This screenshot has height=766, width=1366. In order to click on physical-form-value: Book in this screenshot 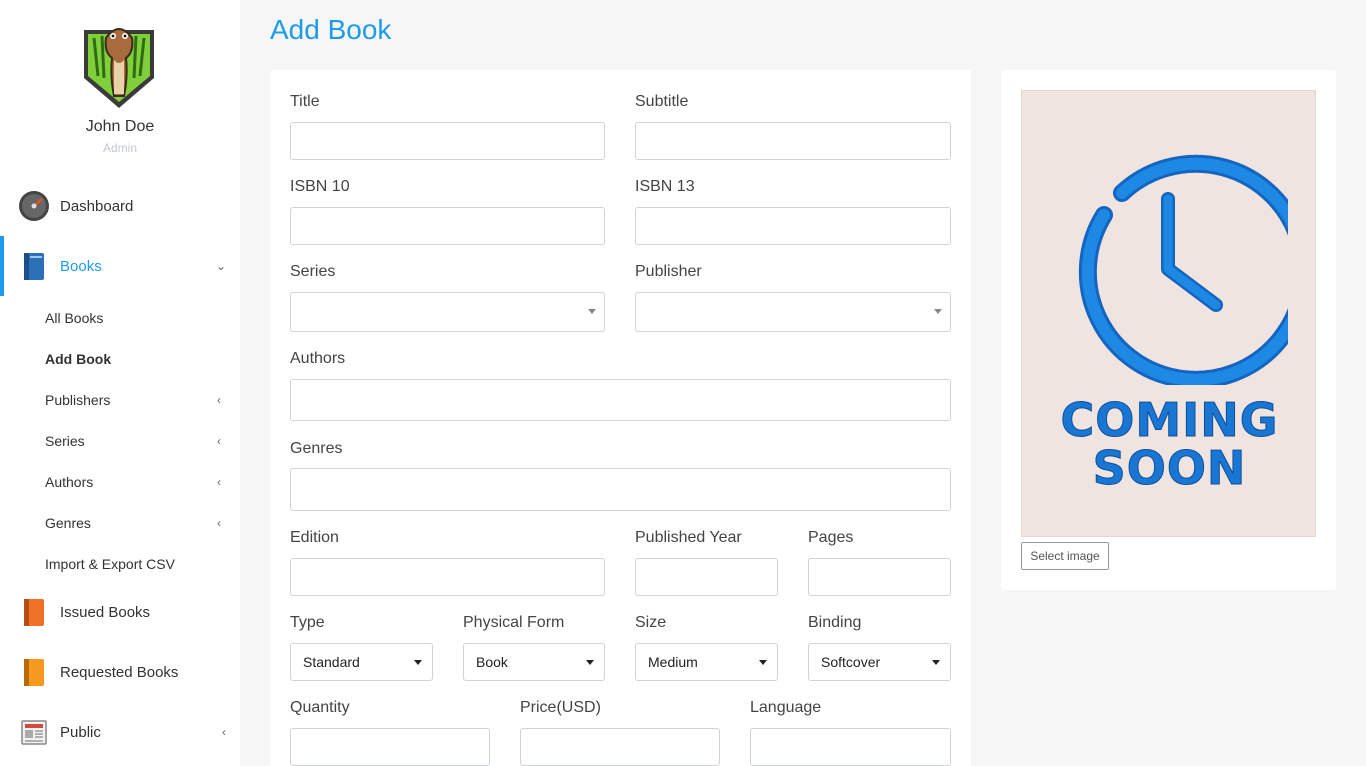, I will do `click(492, 662)`.